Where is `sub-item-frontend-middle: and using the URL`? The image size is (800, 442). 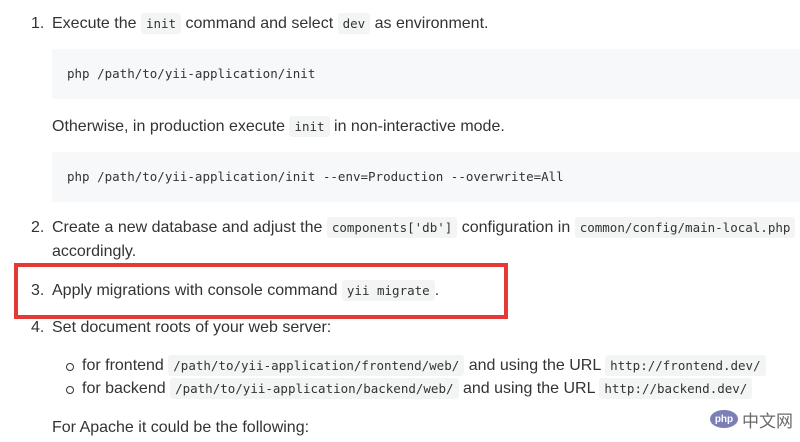
sub-item-frontend-middle: and using the URL is located at coordinates (535, 365).